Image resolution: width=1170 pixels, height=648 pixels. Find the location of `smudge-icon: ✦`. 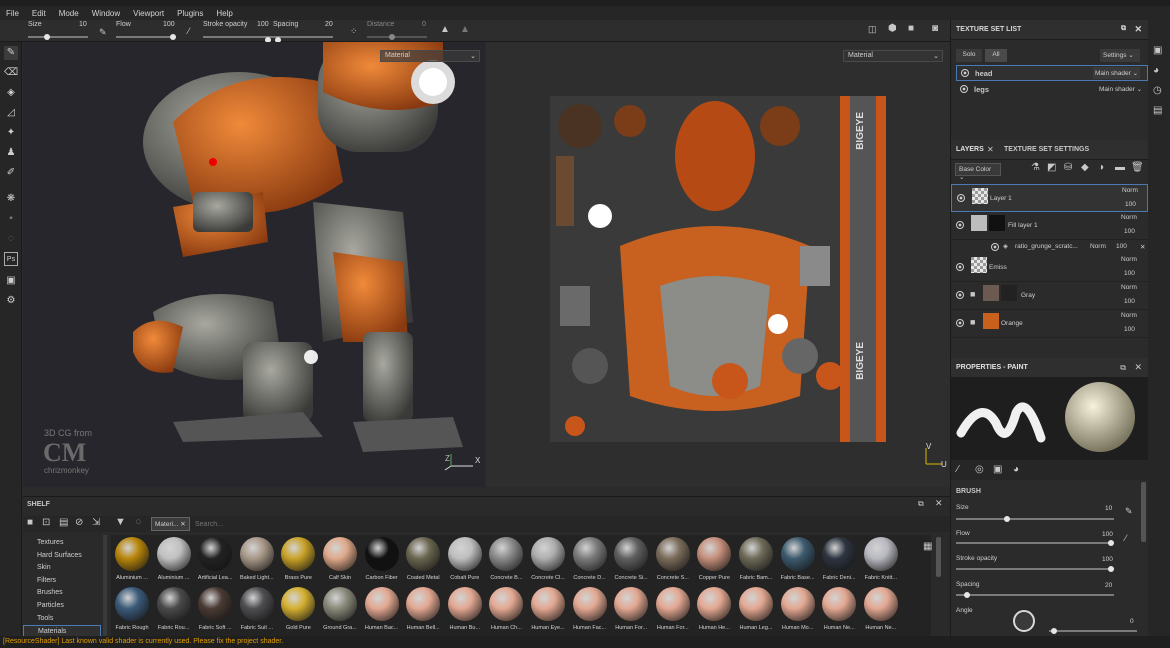

smudge-icon: ✦ is located at coordinates (11, 133).